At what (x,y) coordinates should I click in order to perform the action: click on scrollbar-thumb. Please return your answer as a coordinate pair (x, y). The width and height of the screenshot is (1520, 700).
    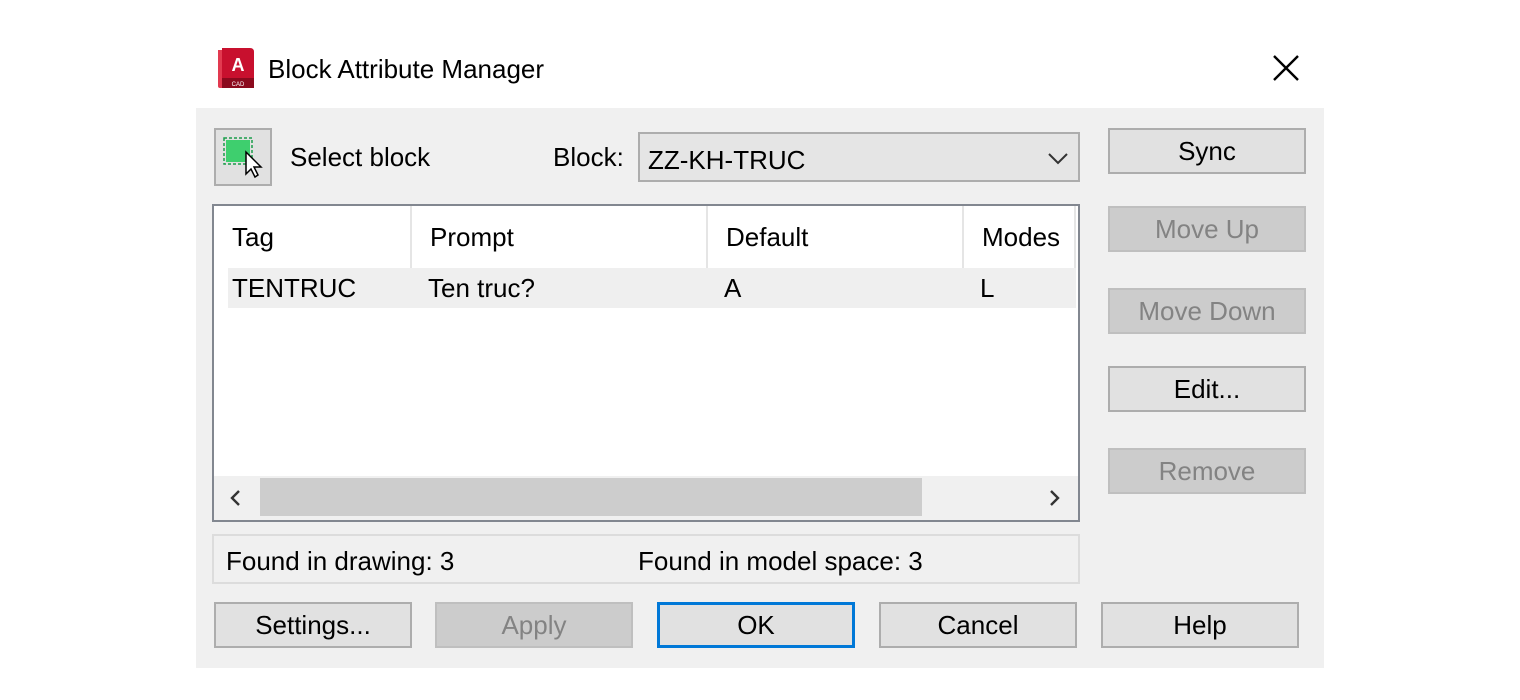
    Looking at the image, I should click on (591, 497).